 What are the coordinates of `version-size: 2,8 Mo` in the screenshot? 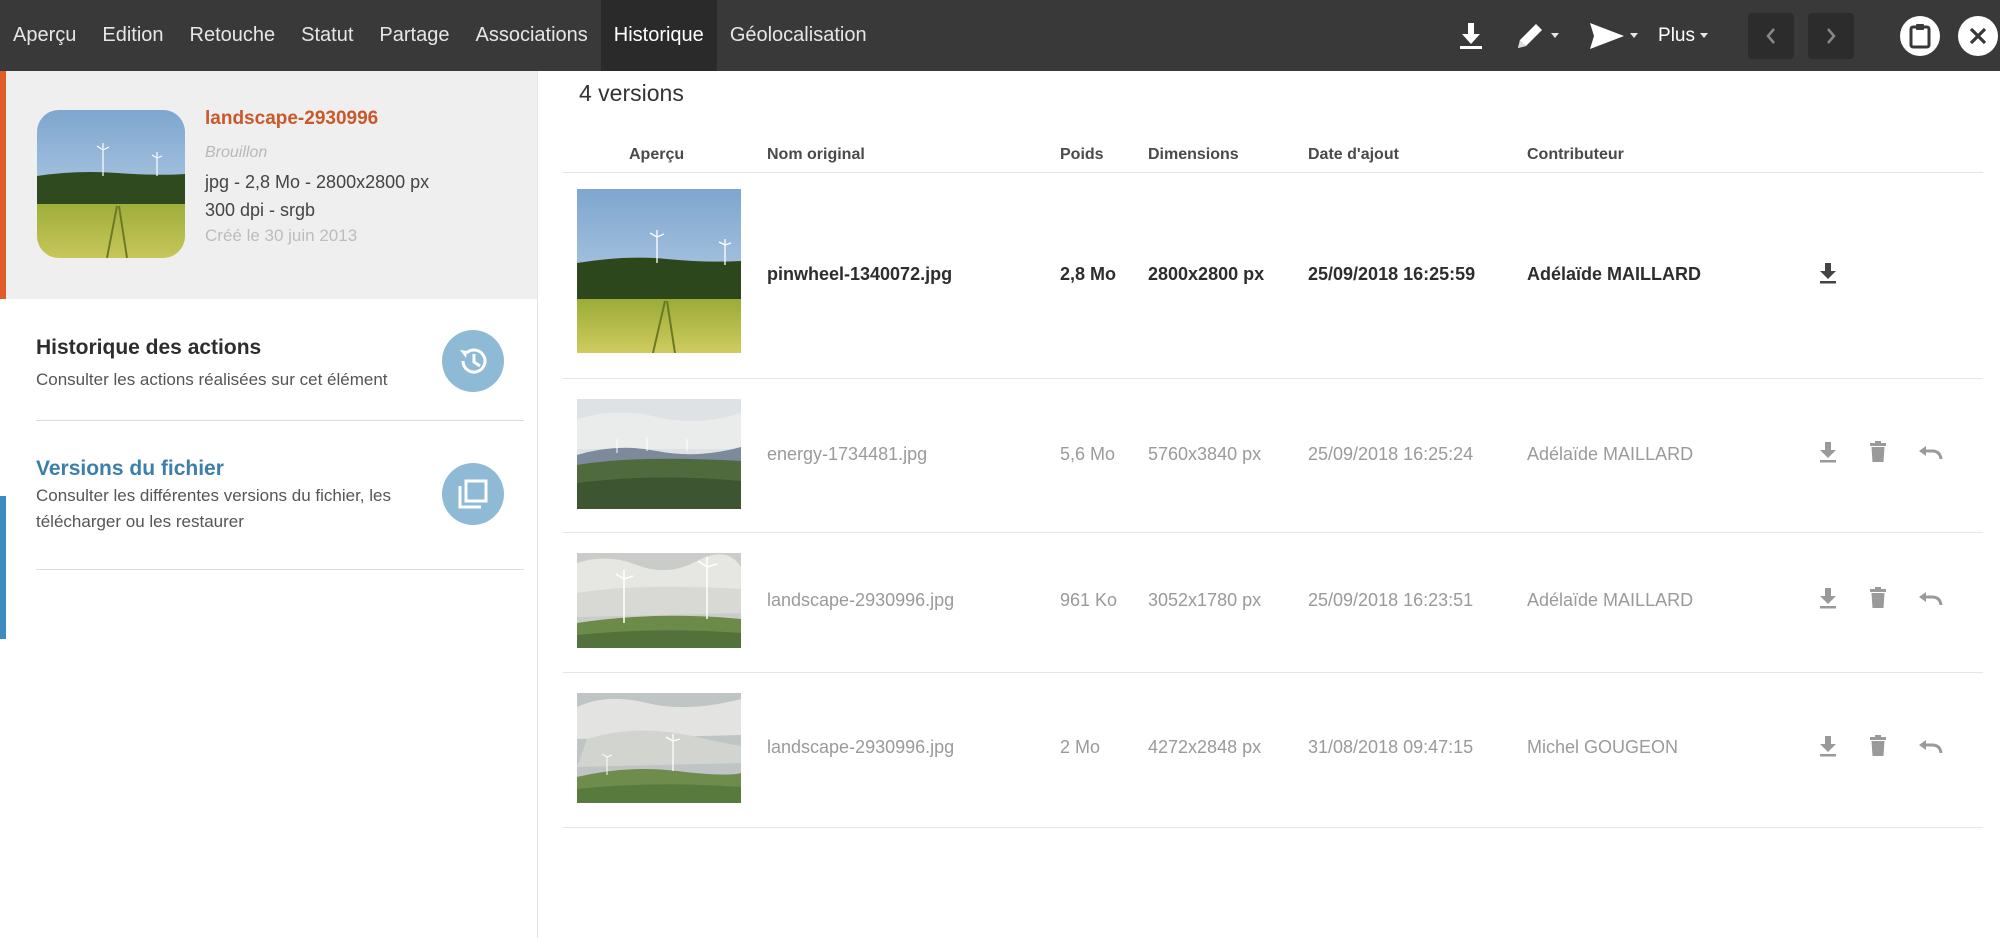 It's located at (1088, 274).